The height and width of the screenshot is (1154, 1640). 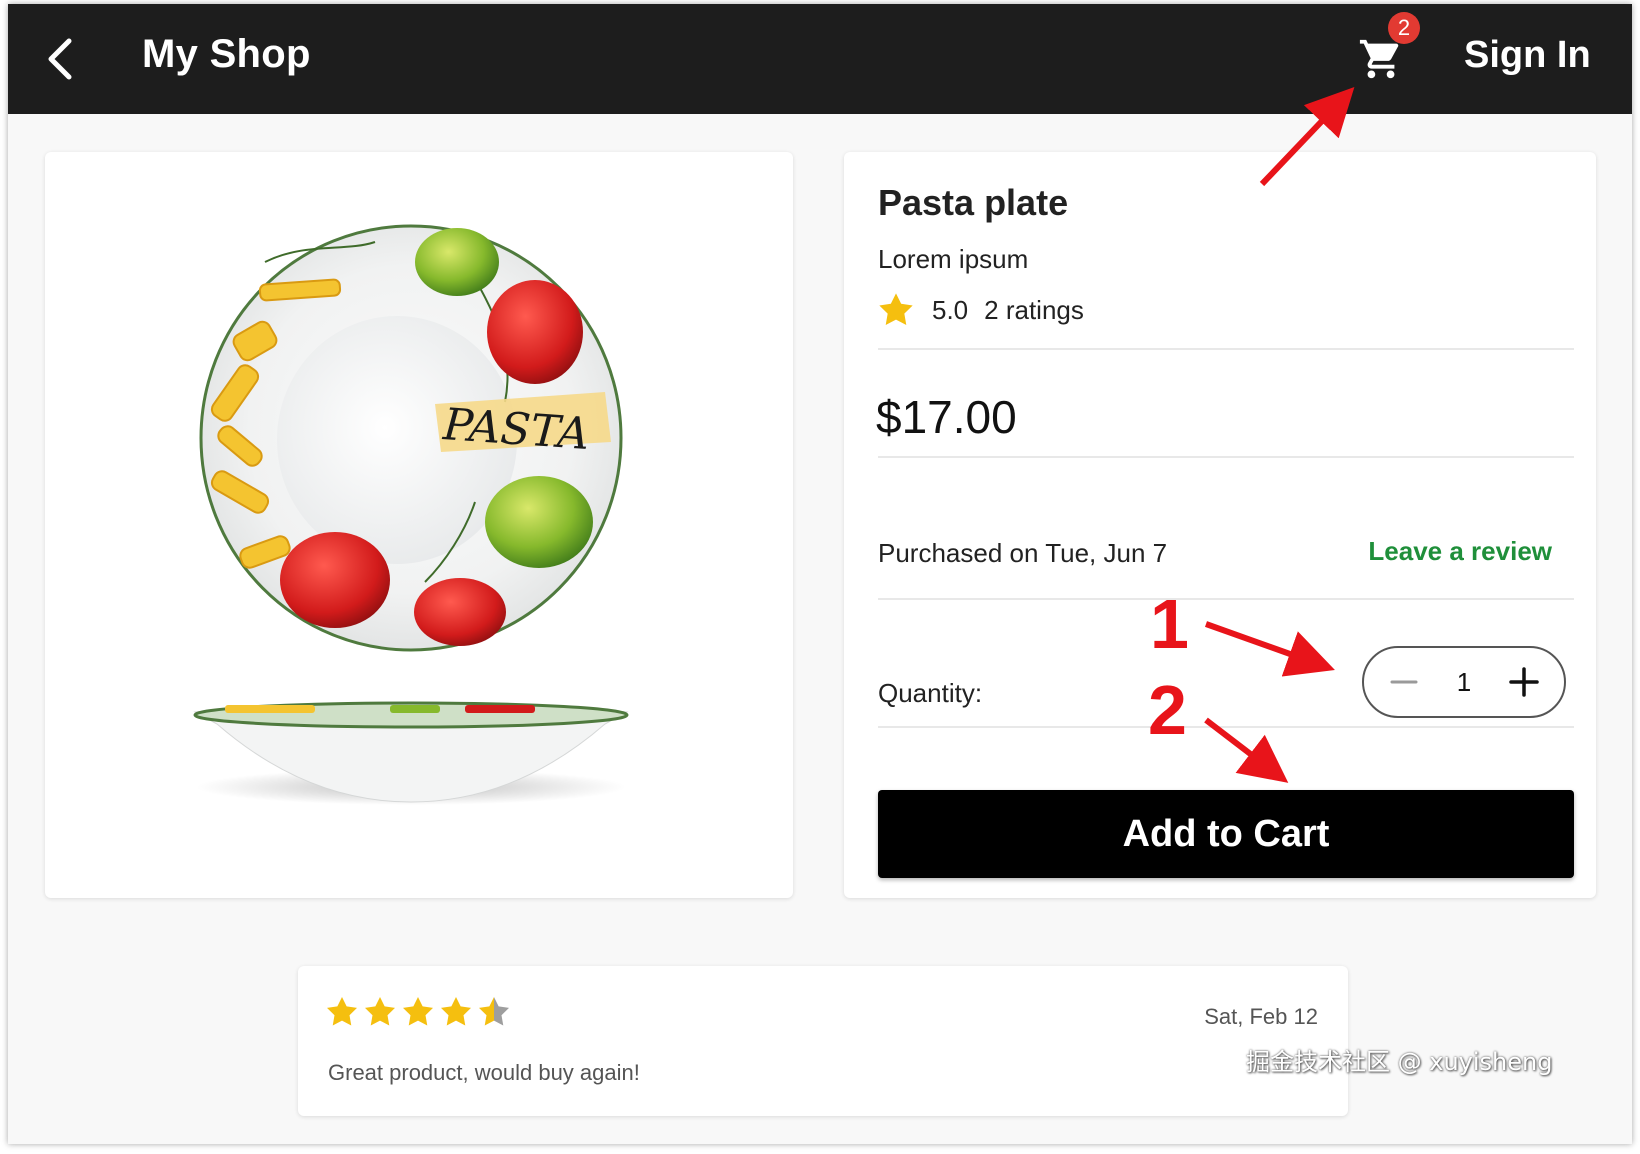 I want to click on product-subtitle: Lorem ipsum, so click(x=953, y=259).